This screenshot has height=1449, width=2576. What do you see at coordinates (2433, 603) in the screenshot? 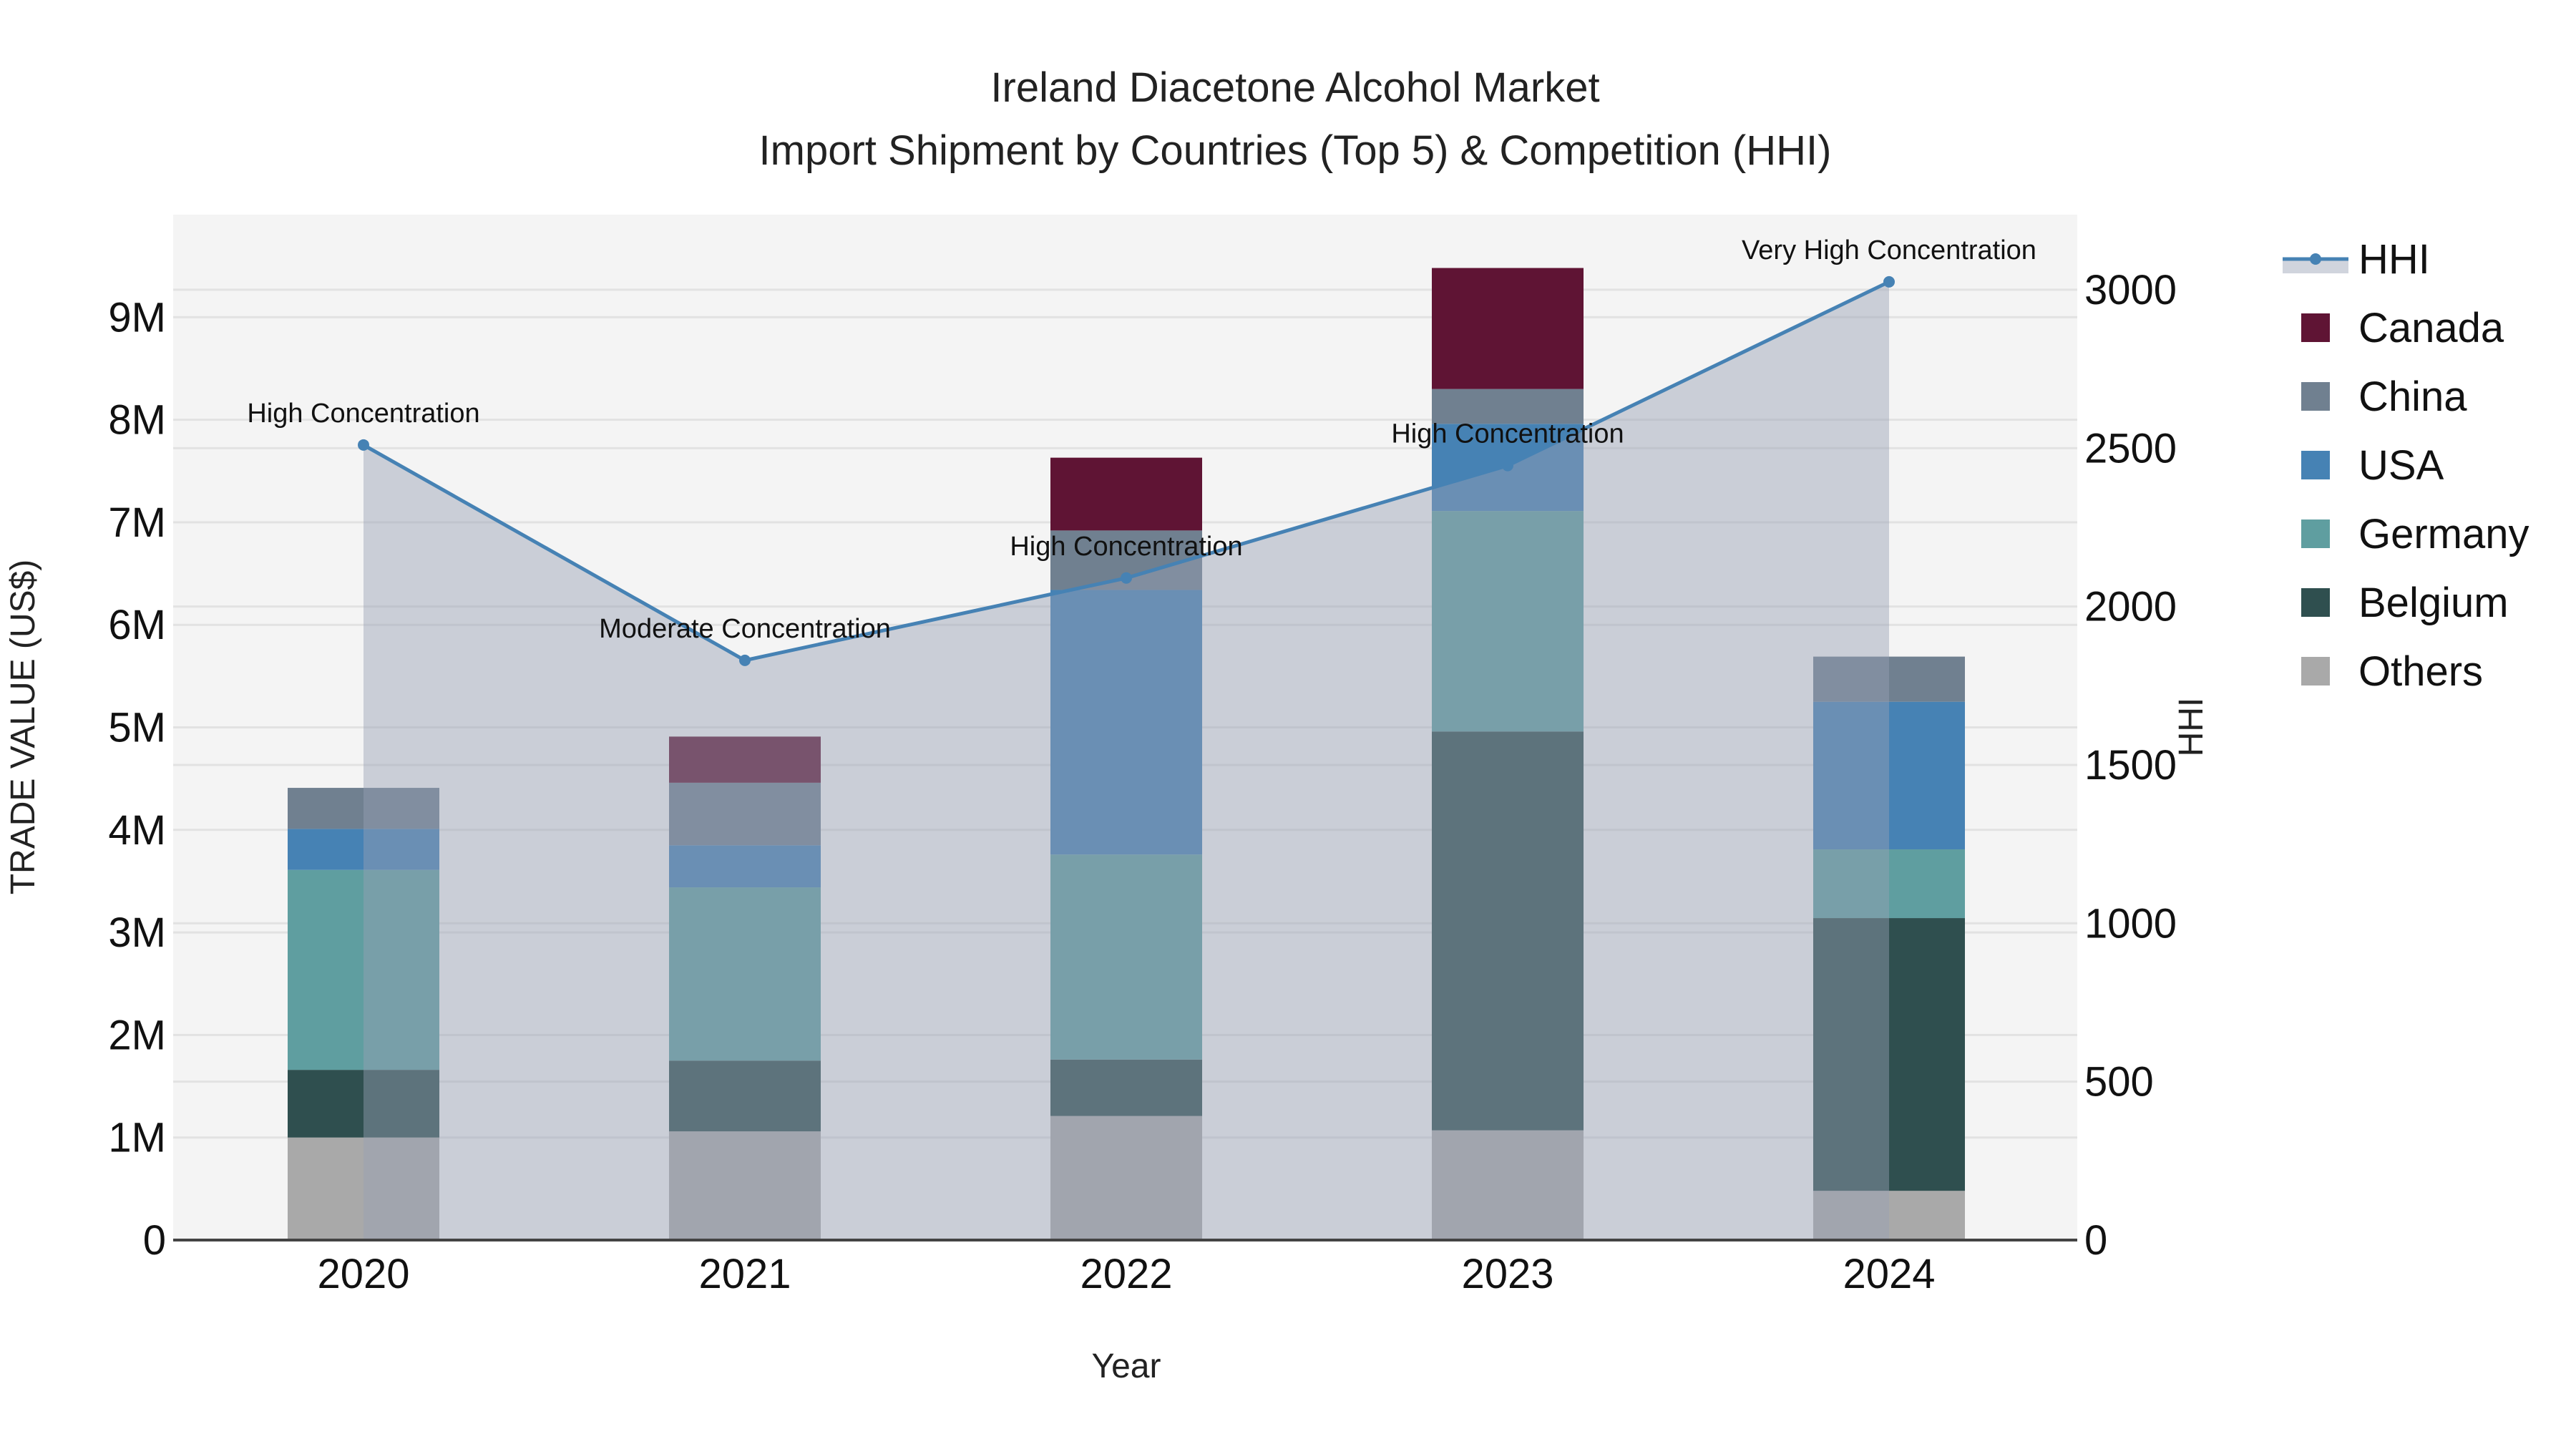
I see `legend-label-belgium: Belgium` at bounding box center [2433, 603].